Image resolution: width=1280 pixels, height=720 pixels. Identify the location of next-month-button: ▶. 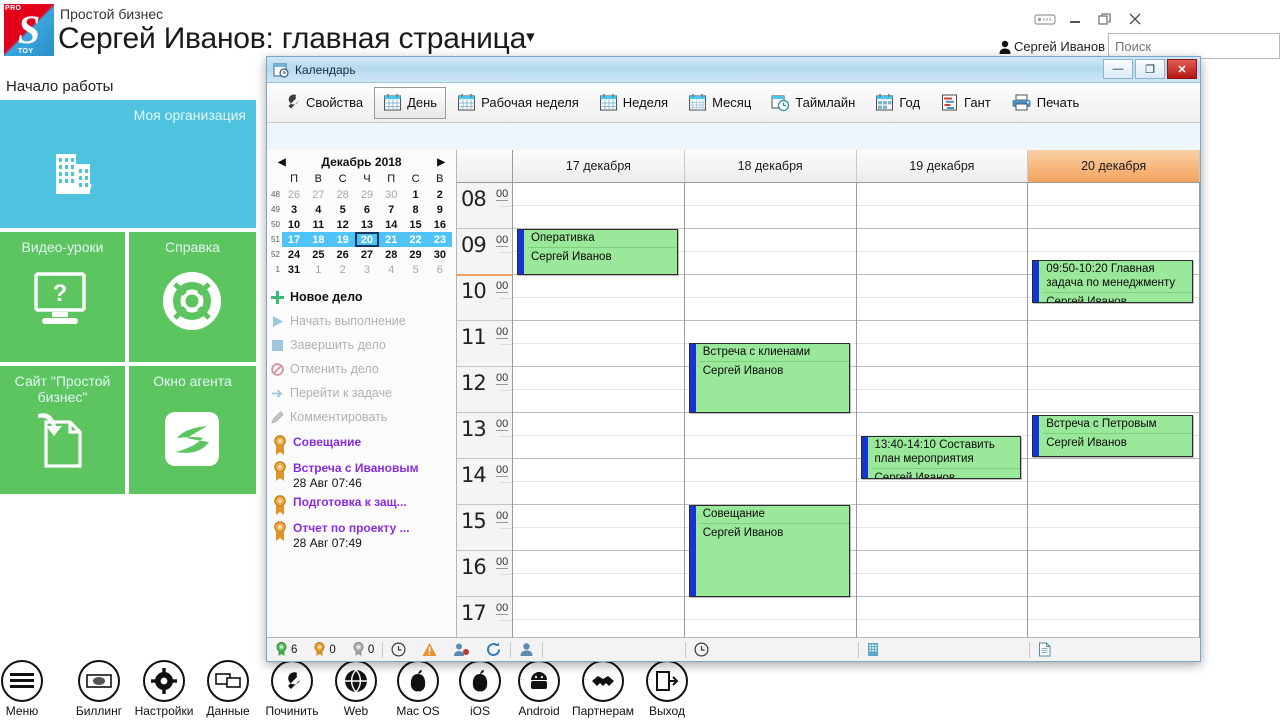
(441, 162).